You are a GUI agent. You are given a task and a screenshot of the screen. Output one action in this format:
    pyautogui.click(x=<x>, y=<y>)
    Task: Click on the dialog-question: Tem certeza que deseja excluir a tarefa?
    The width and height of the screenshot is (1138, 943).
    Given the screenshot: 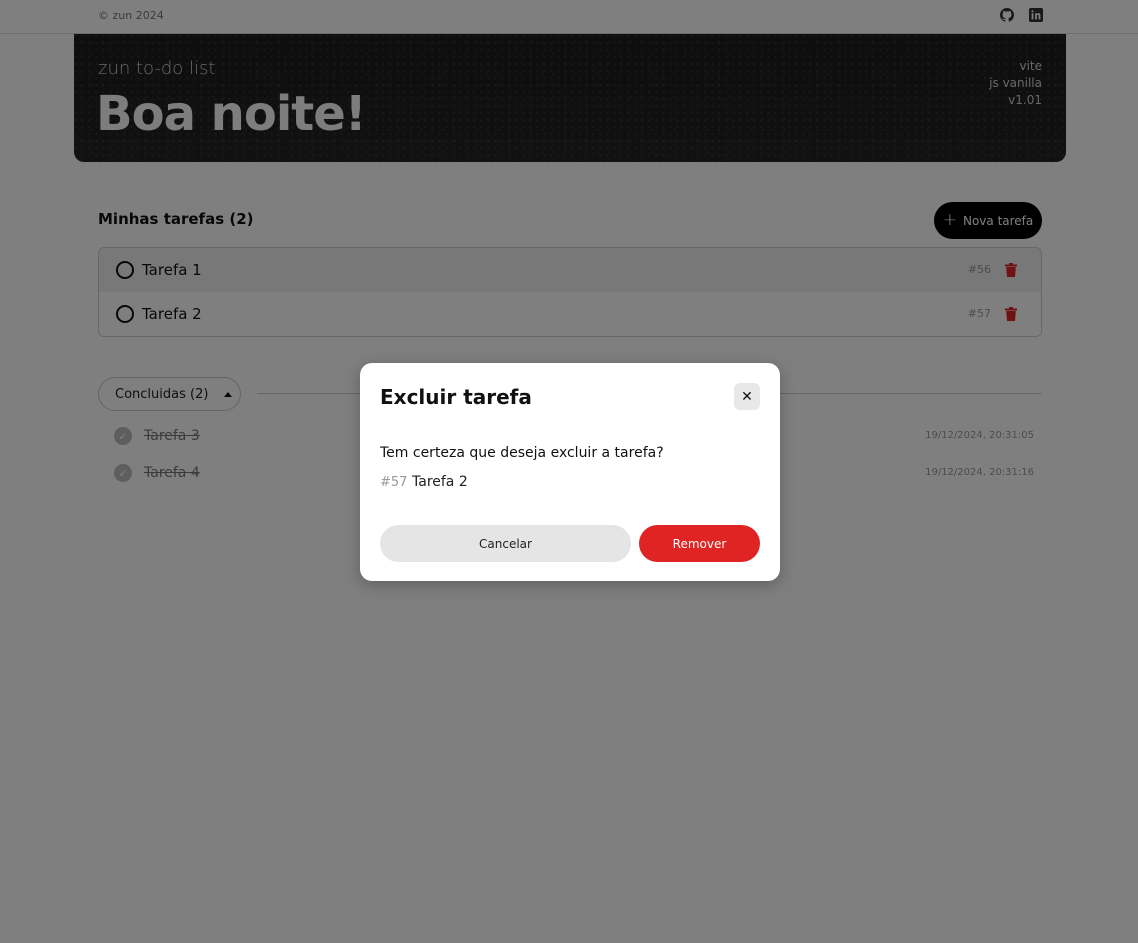 What is the action you would take?
    pyautogui.click(x=522, y=453)
    